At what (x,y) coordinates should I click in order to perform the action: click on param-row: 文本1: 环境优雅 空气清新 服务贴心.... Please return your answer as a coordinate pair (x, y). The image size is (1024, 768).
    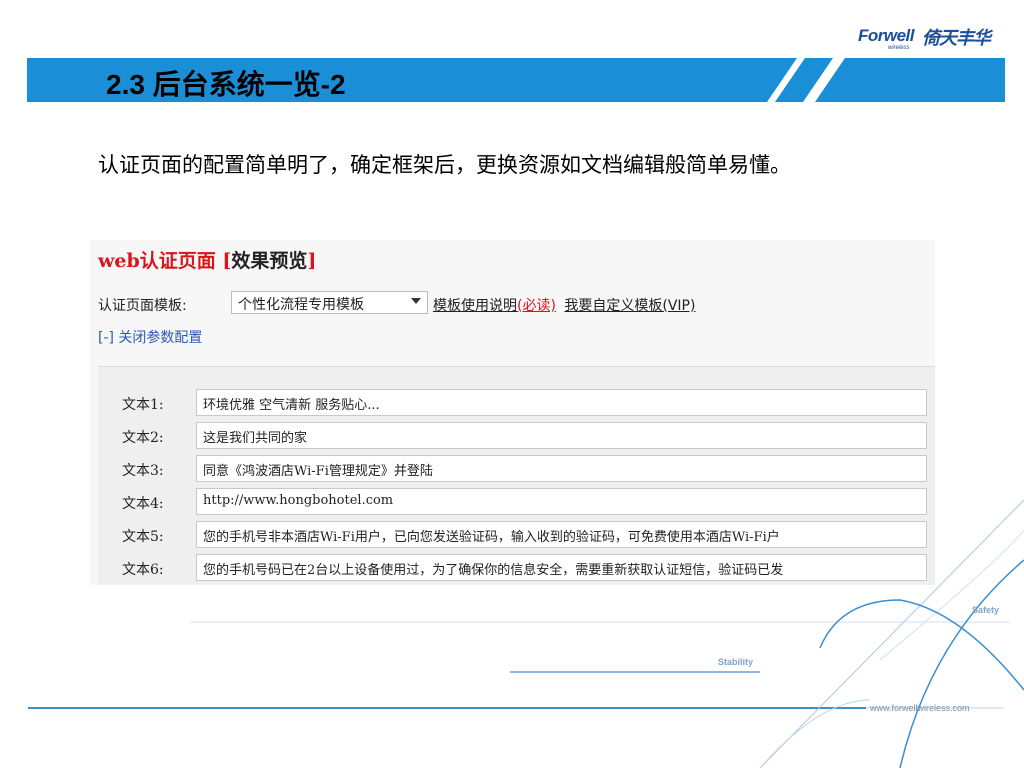
    Looking at the image, I should click on (516, 403).